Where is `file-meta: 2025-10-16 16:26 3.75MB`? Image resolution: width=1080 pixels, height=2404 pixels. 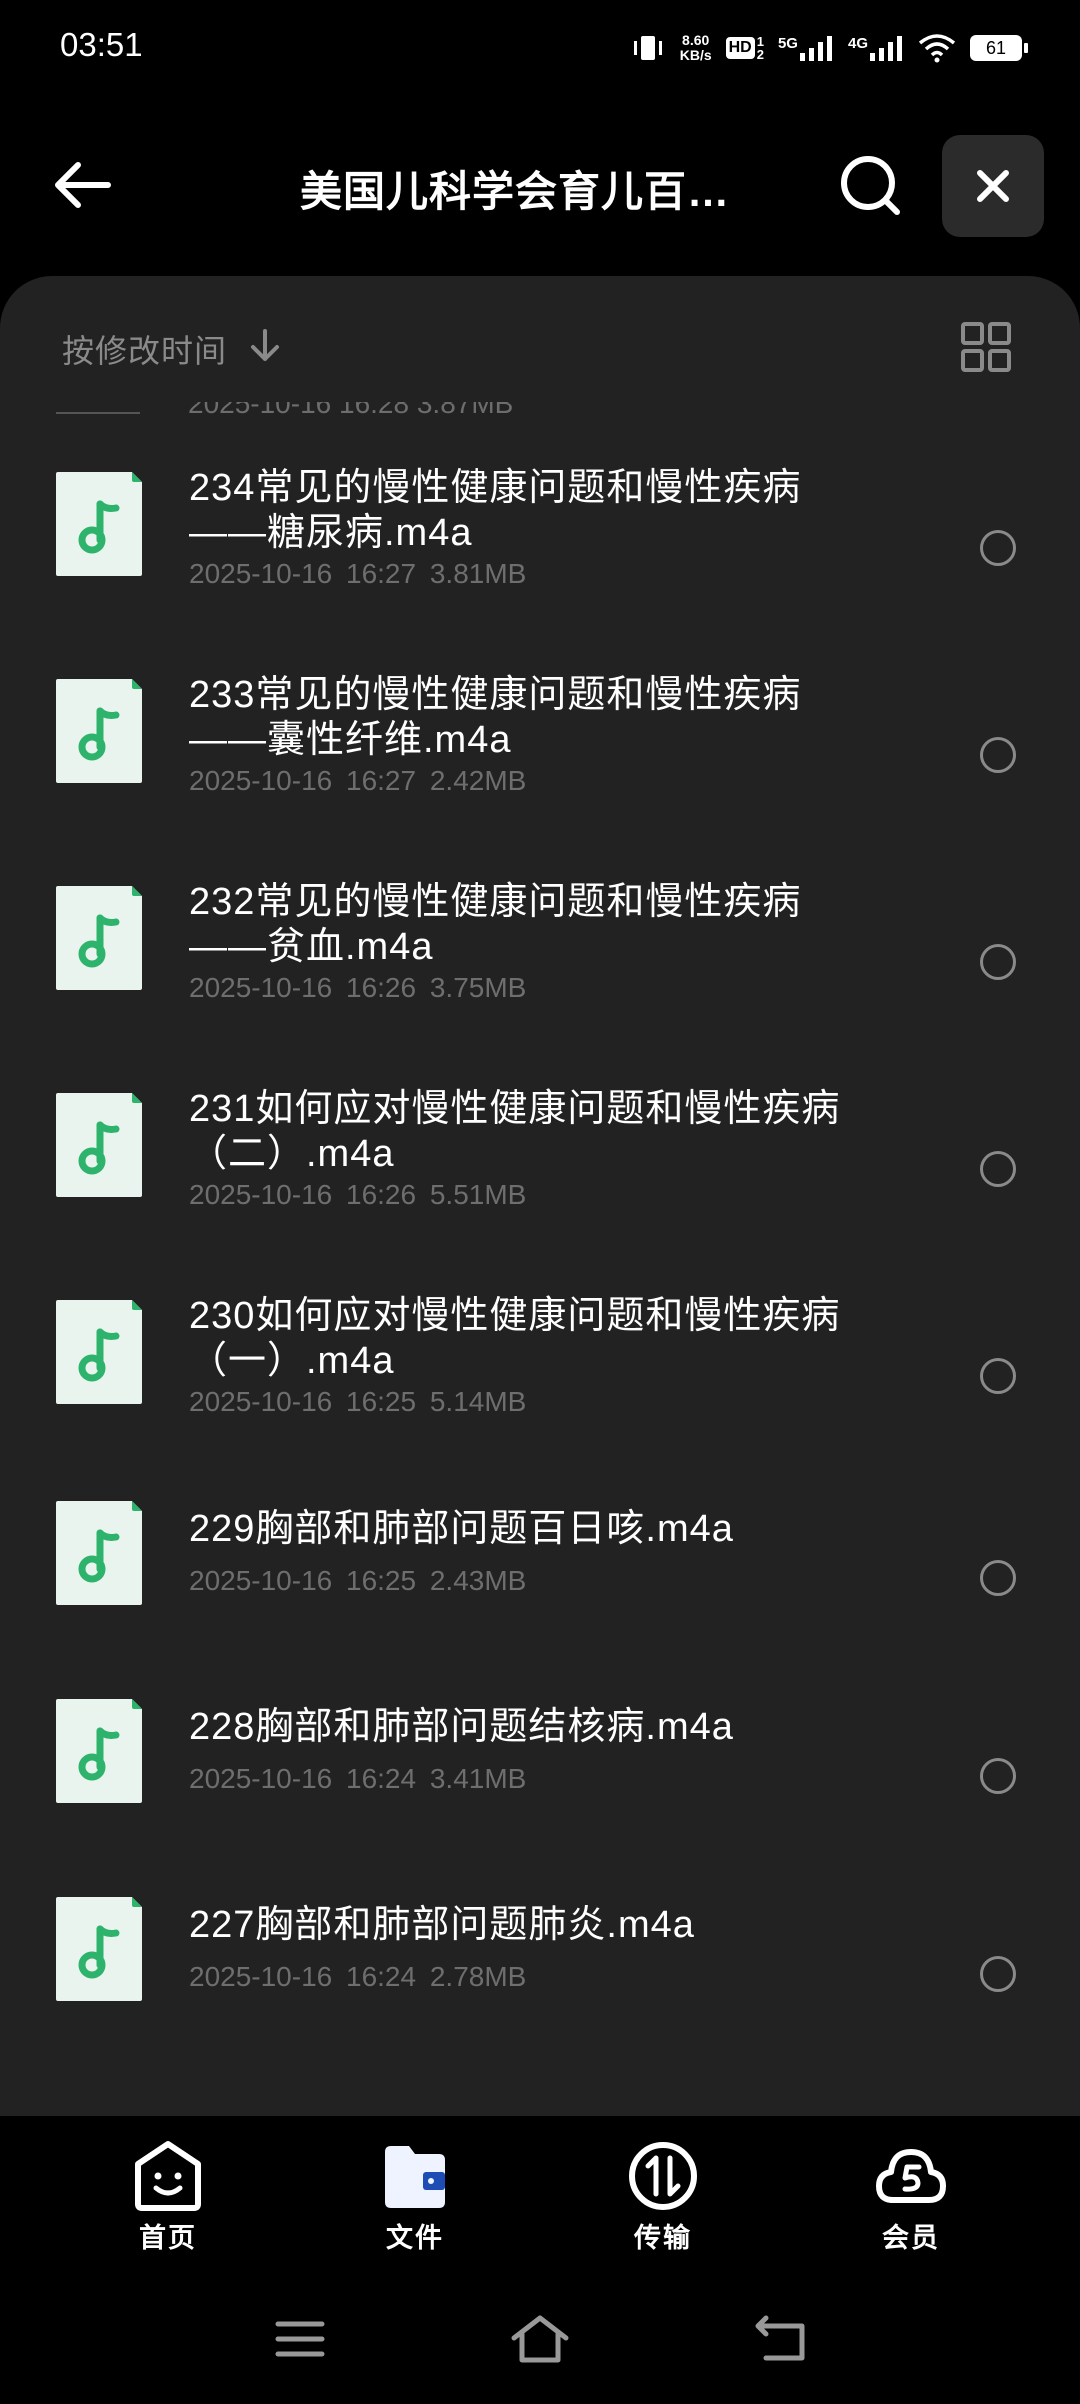
file-meta: 2025-10-16 16:26 3.75MB is located at coordinates (357, 988).